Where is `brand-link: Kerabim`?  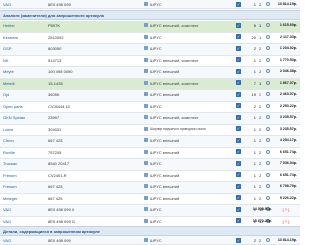
brand-link: Kerabim is located at coordinates (23, 37).